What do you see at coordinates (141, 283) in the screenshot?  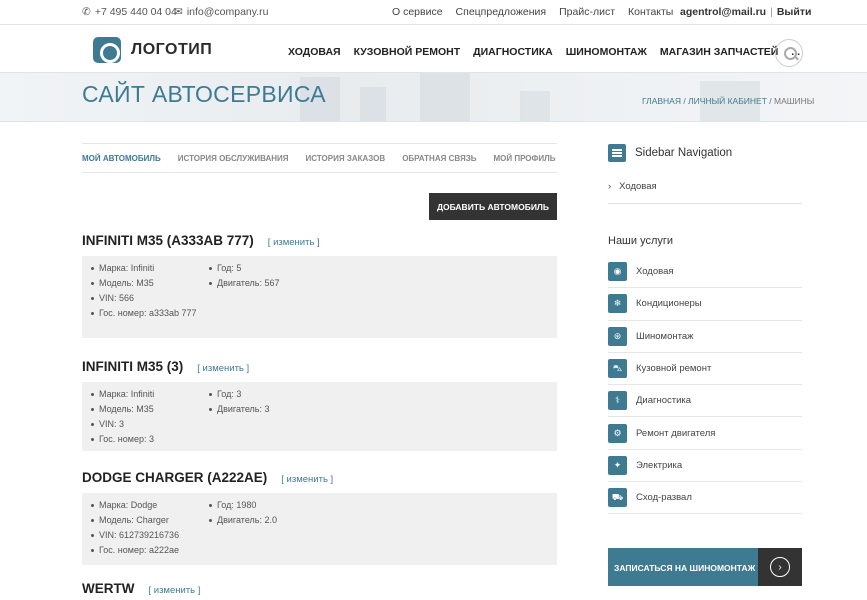 I see `car-detail: Модель: M35` at bounding box center [141, 283].